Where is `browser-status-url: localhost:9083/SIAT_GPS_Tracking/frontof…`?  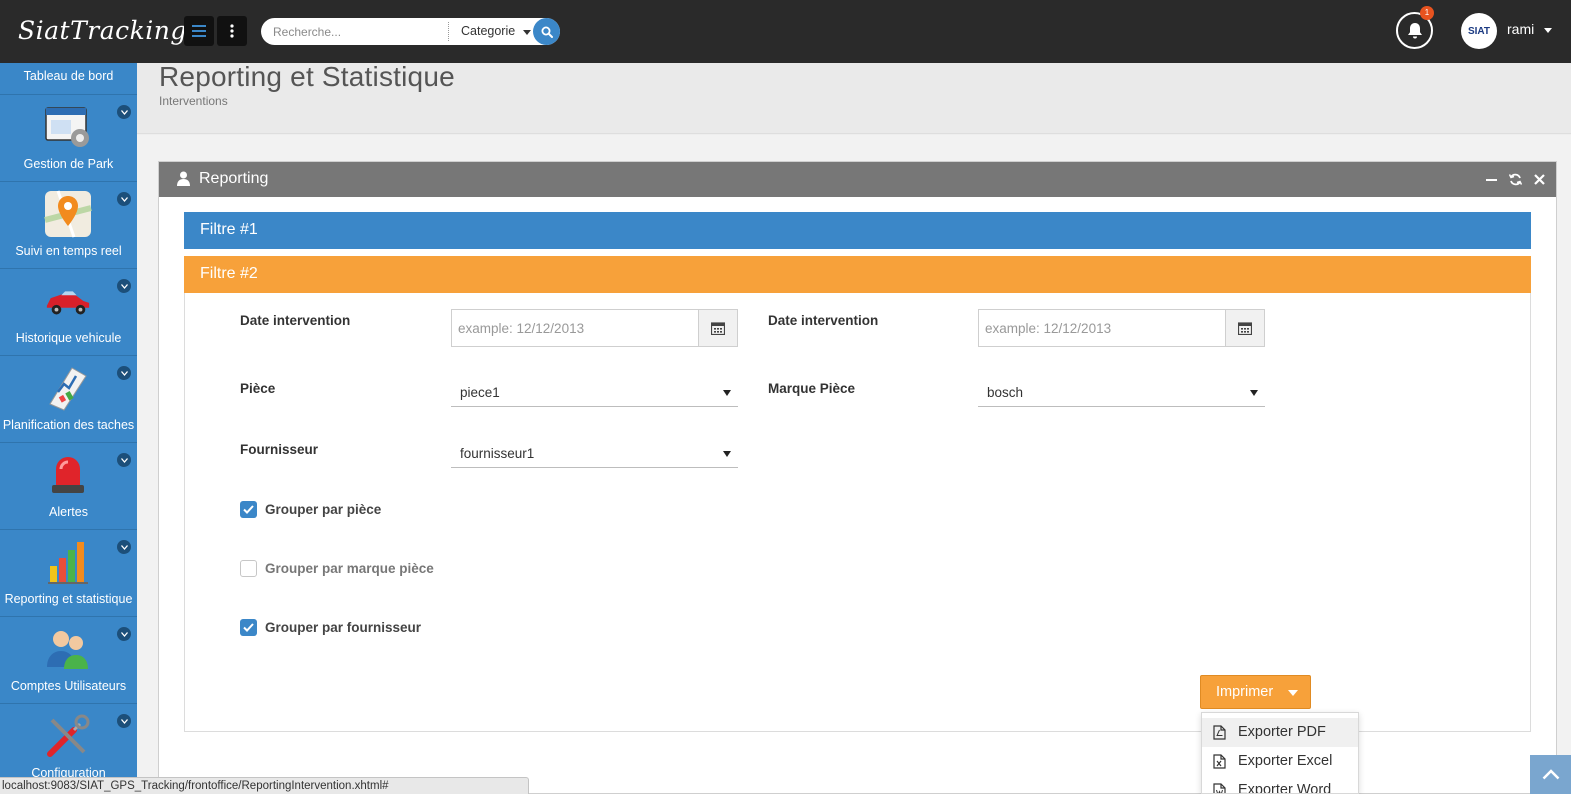 browser-status-url: localhost:9083/SIAT_GPS_Tracking/frontof… is located at coordinates (264, 785).